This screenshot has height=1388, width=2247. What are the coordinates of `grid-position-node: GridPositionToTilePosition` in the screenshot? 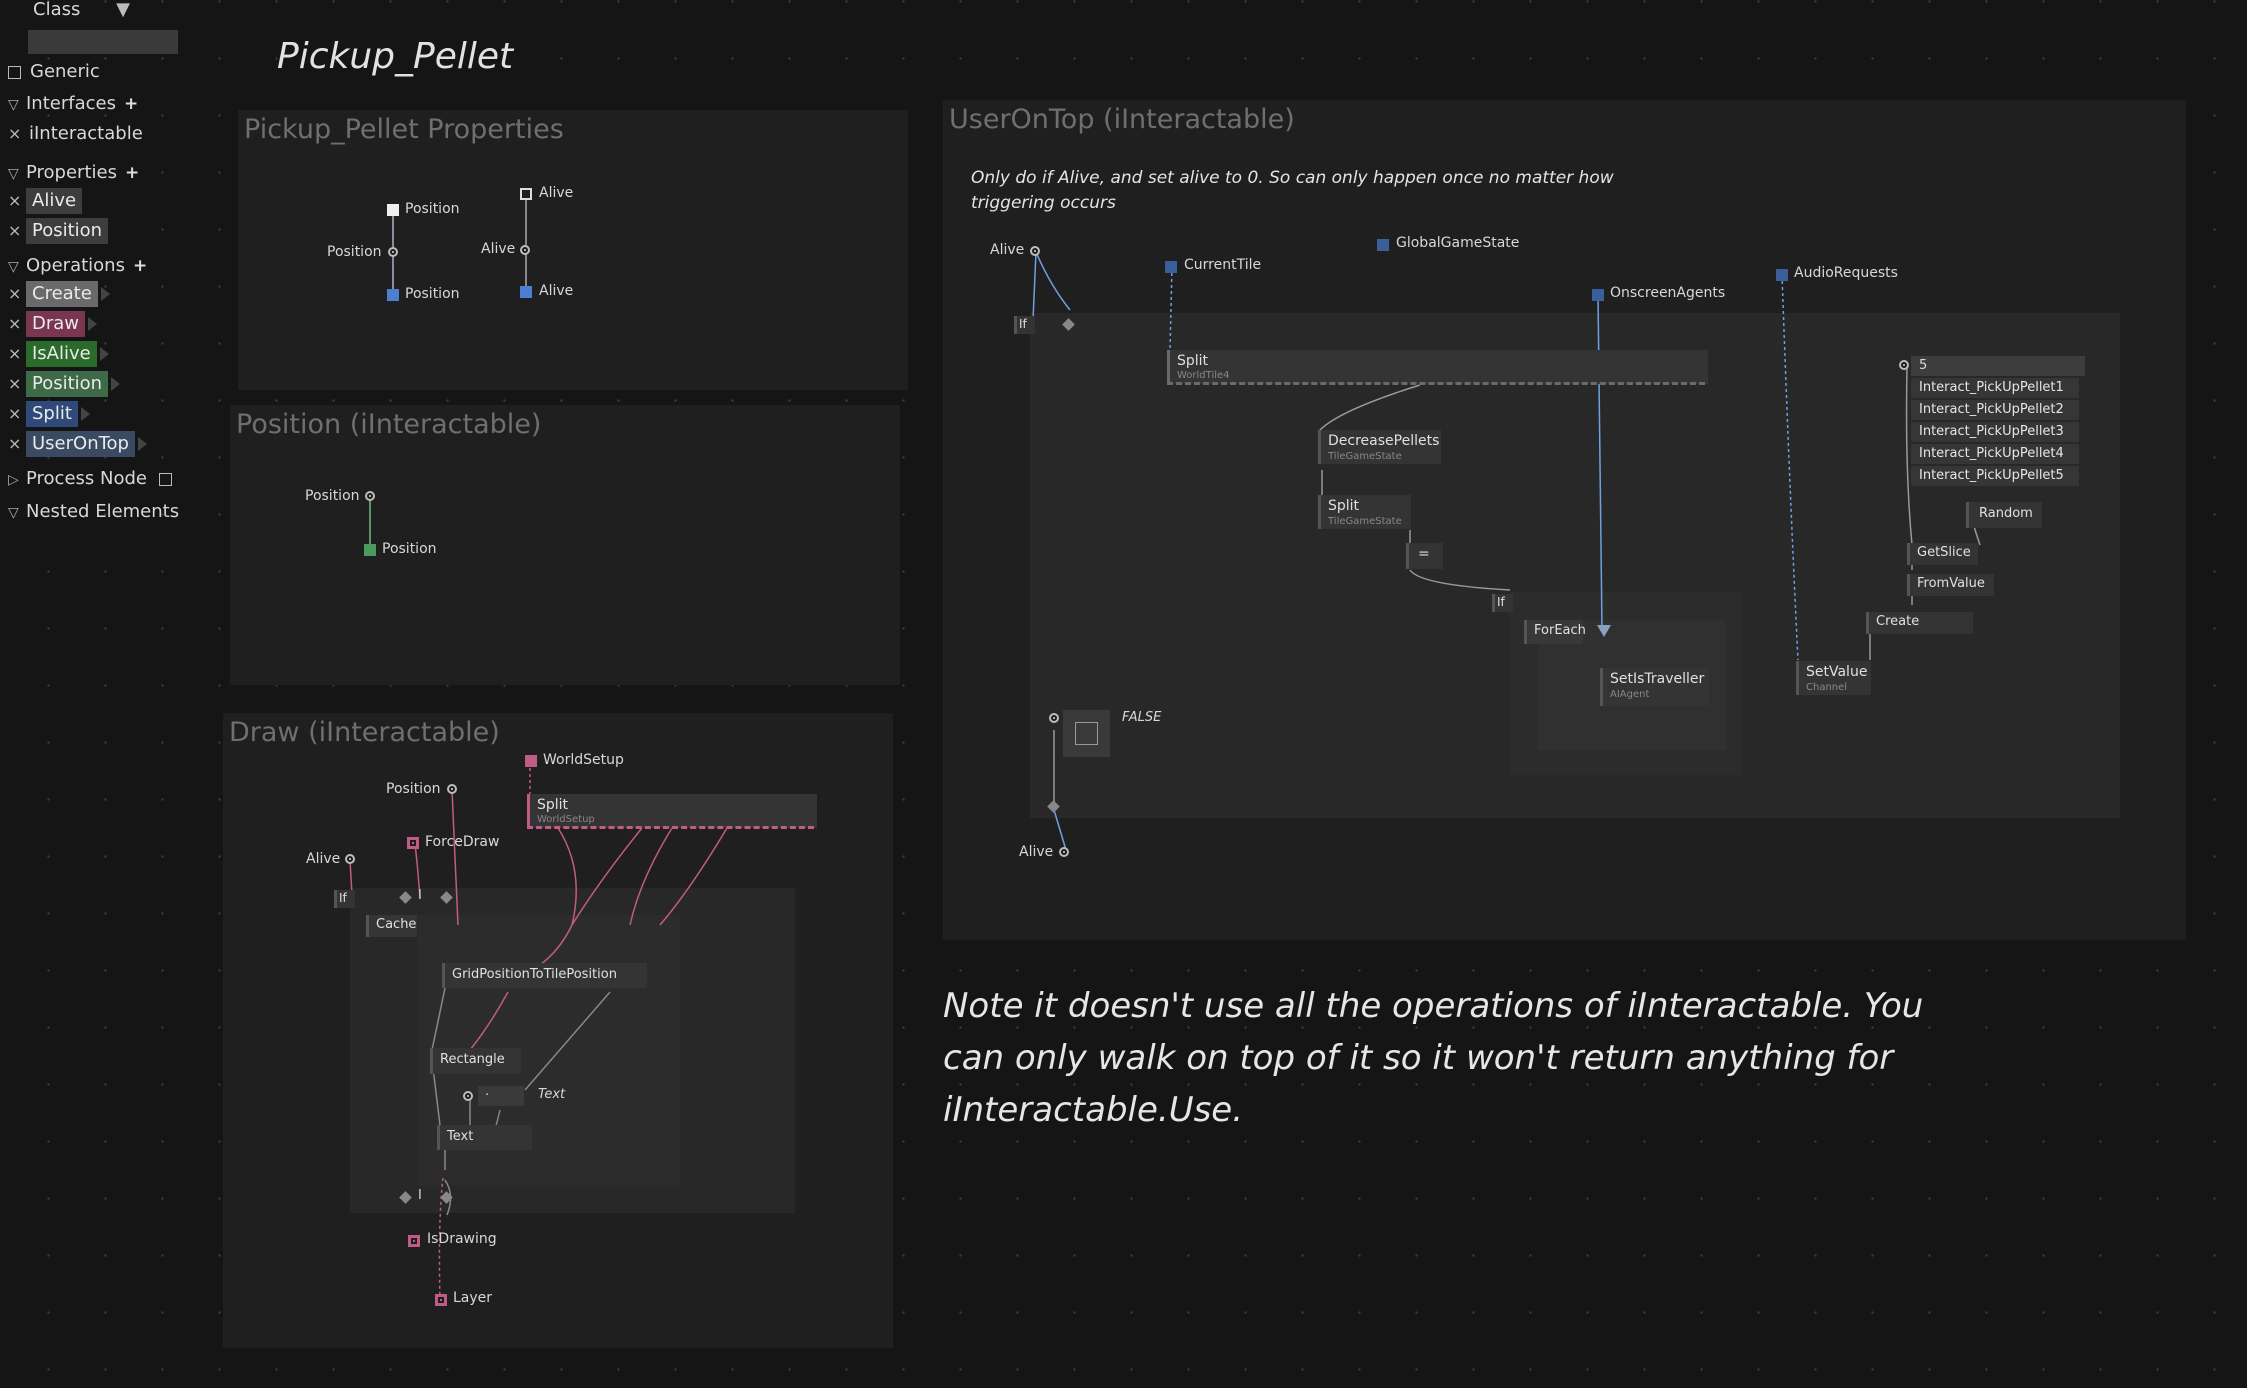 It's located at (544, 975).